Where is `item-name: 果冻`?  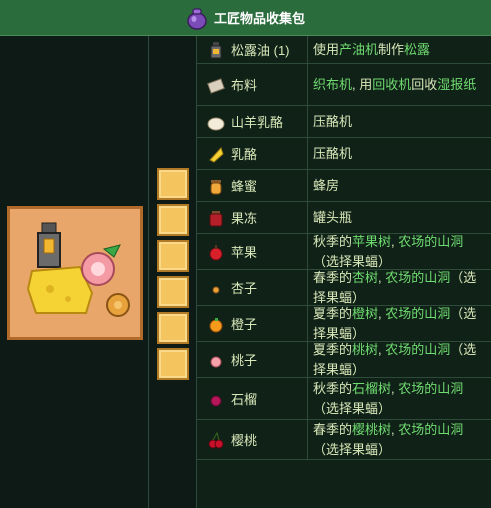
item-name: 果冻 is located at coordinates (244, 218).